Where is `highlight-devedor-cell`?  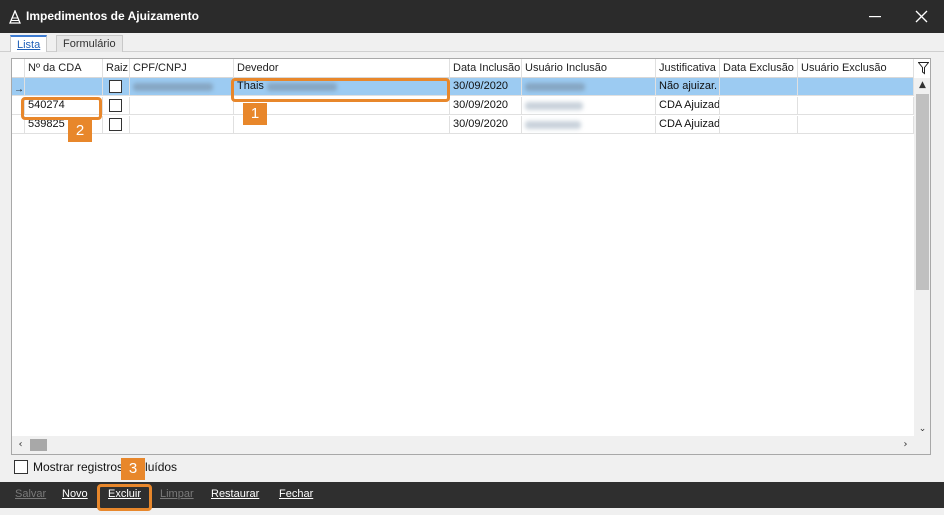 highlight-devedor-cell is located at coordinates (340, 90).